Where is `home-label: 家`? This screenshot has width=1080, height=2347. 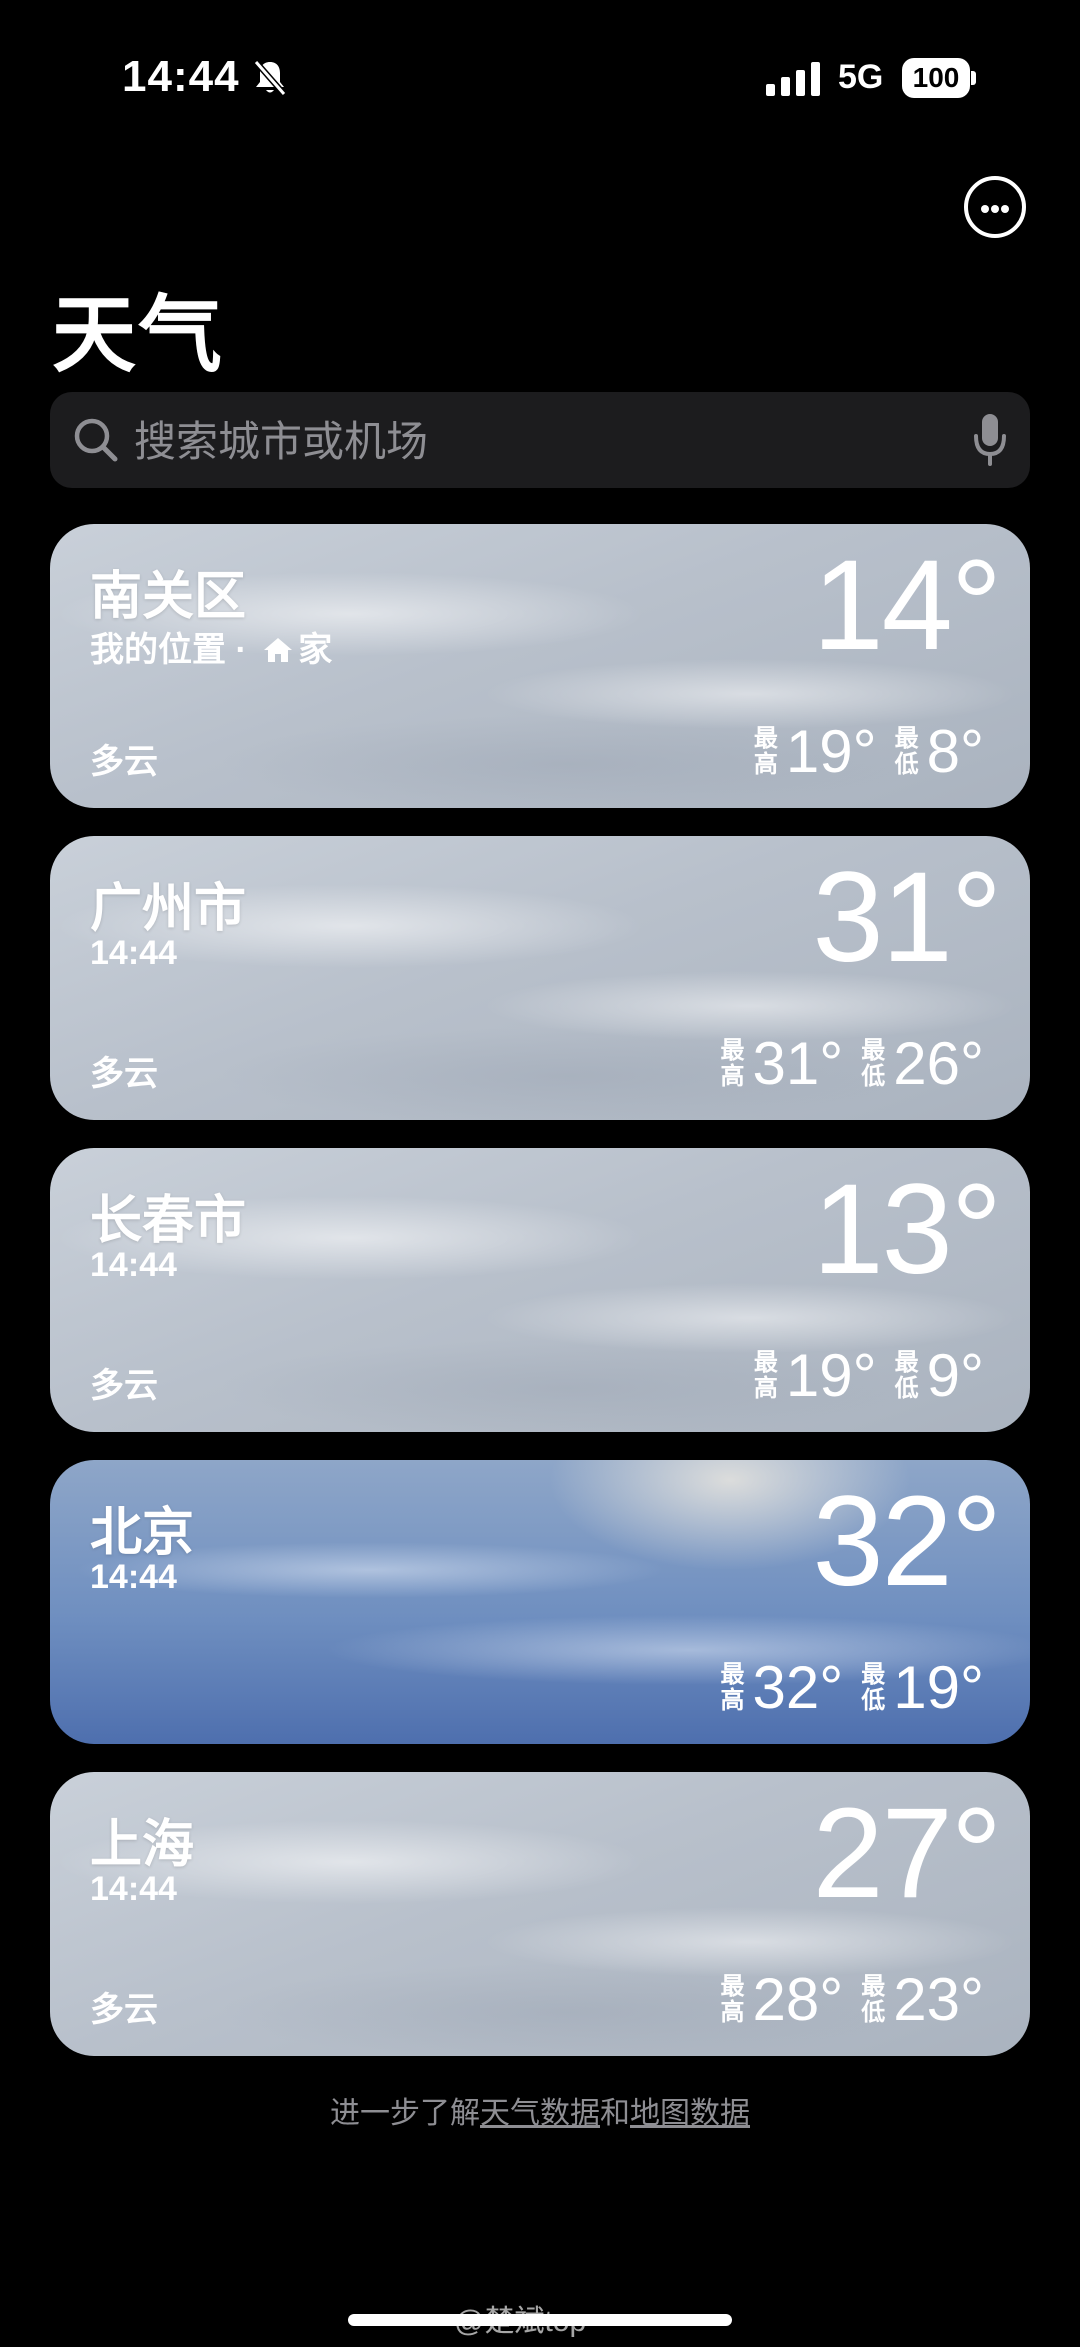
home-label: 家 is located at coordinates (315, 650).